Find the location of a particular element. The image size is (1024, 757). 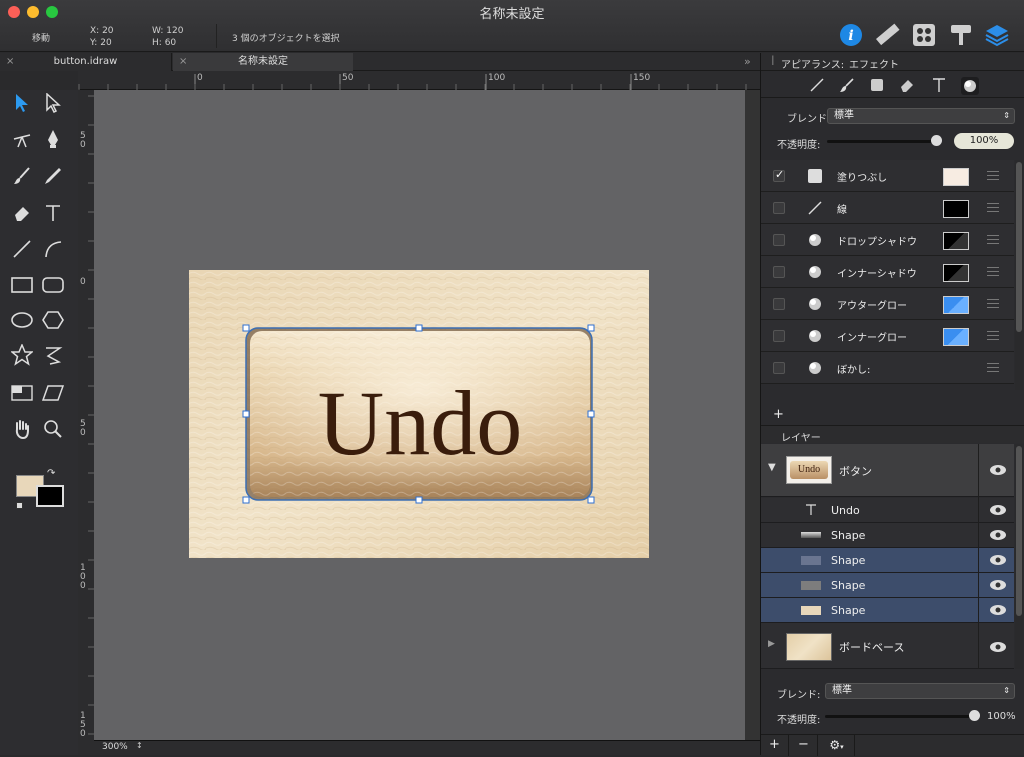

outer-glow-checkbox is located at coordinates (779, 304).